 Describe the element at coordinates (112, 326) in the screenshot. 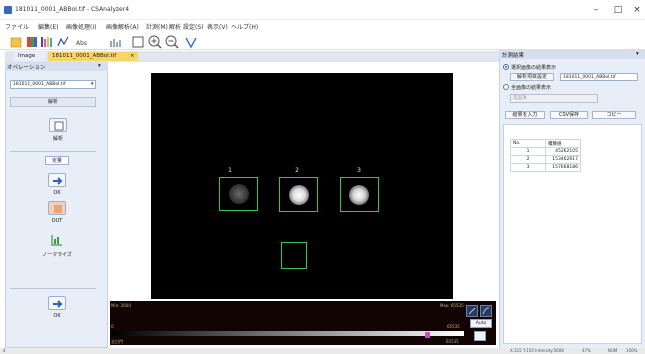

I see `range-left-value: 0` at that location.